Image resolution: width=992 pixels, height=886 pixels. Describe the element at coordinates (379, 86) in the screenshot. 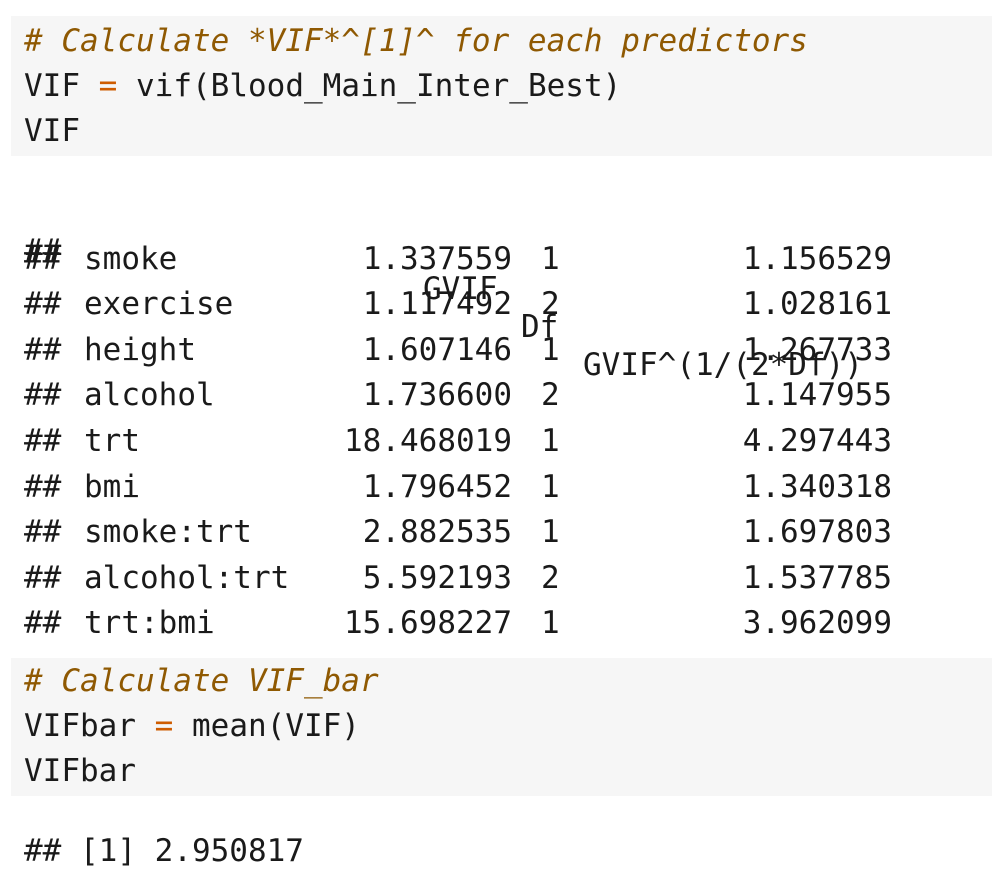

I see `function-call: vif(Blood_Main_Inter_Best)` at that location.